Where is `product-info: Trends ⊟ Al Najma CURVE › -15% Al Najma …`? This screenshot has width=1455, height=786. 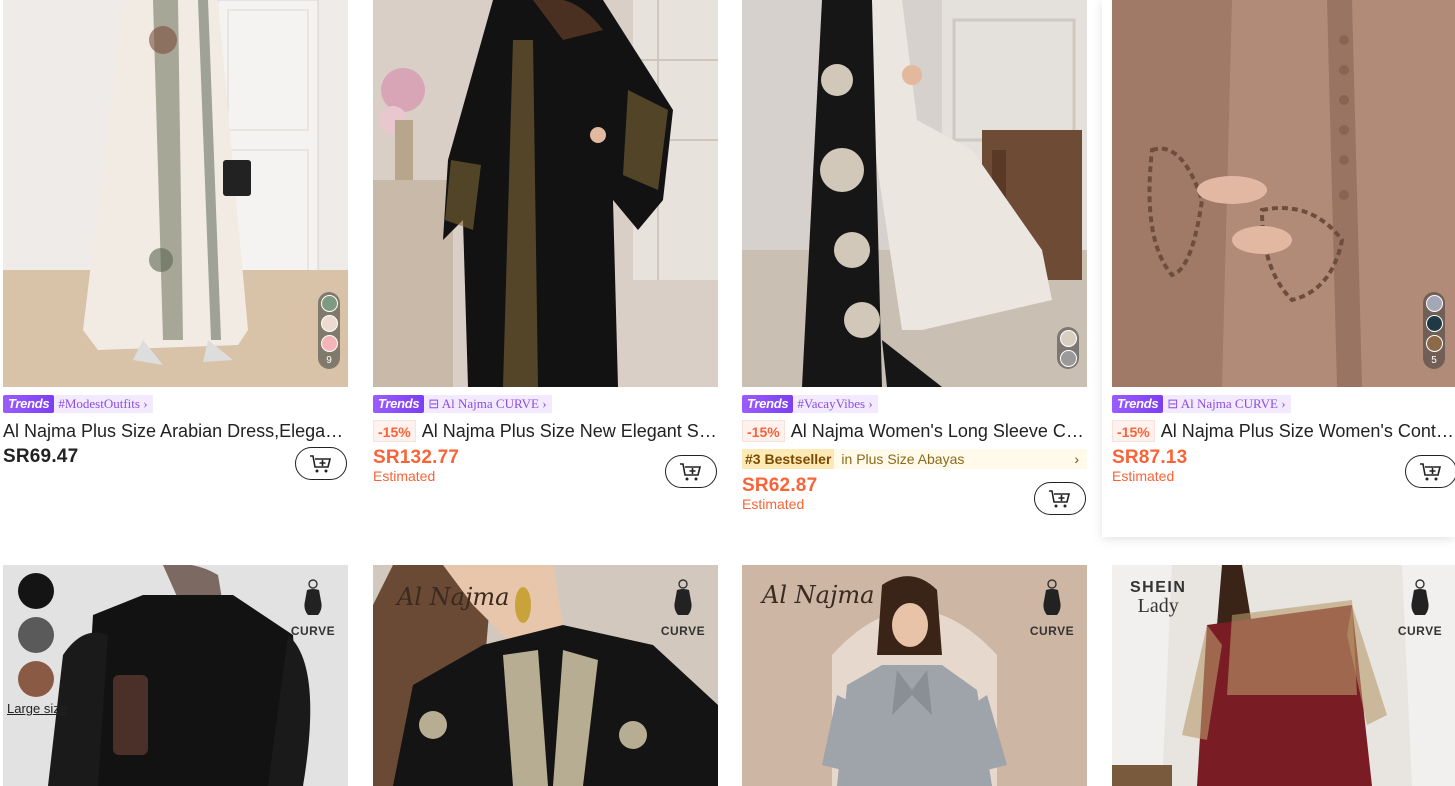
product-info: Trends ⊟ Al Najma CURVE › -15% Al Najma … is located at coordinates (1283, 439).